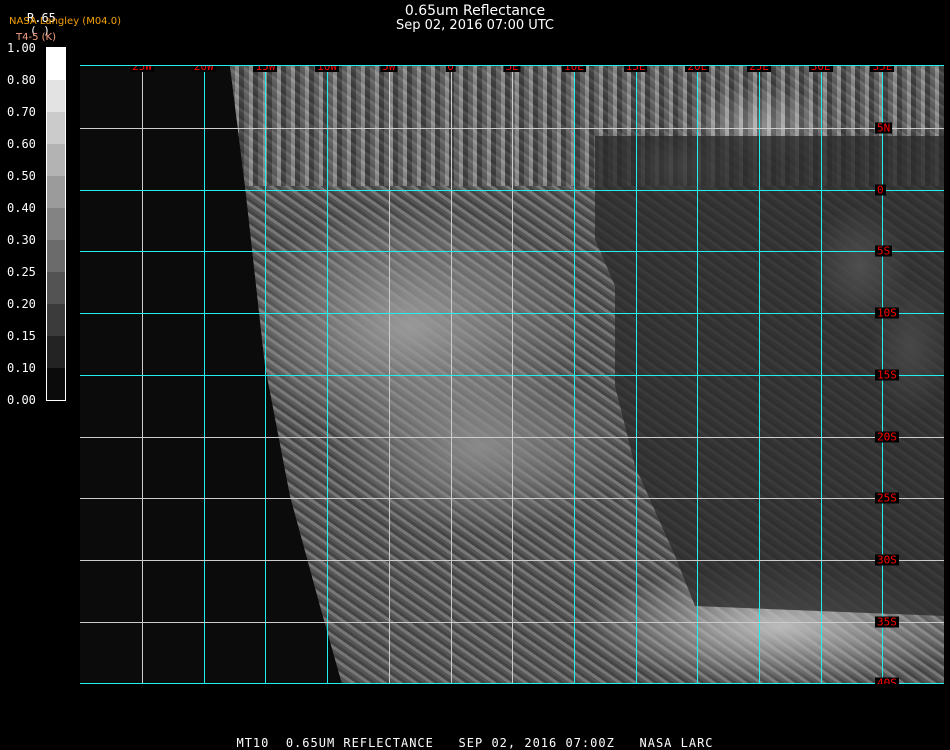  Describe the element at coordinates (21, 176) in the screenshot. I see `colorbar-label: 0.50` at that location.